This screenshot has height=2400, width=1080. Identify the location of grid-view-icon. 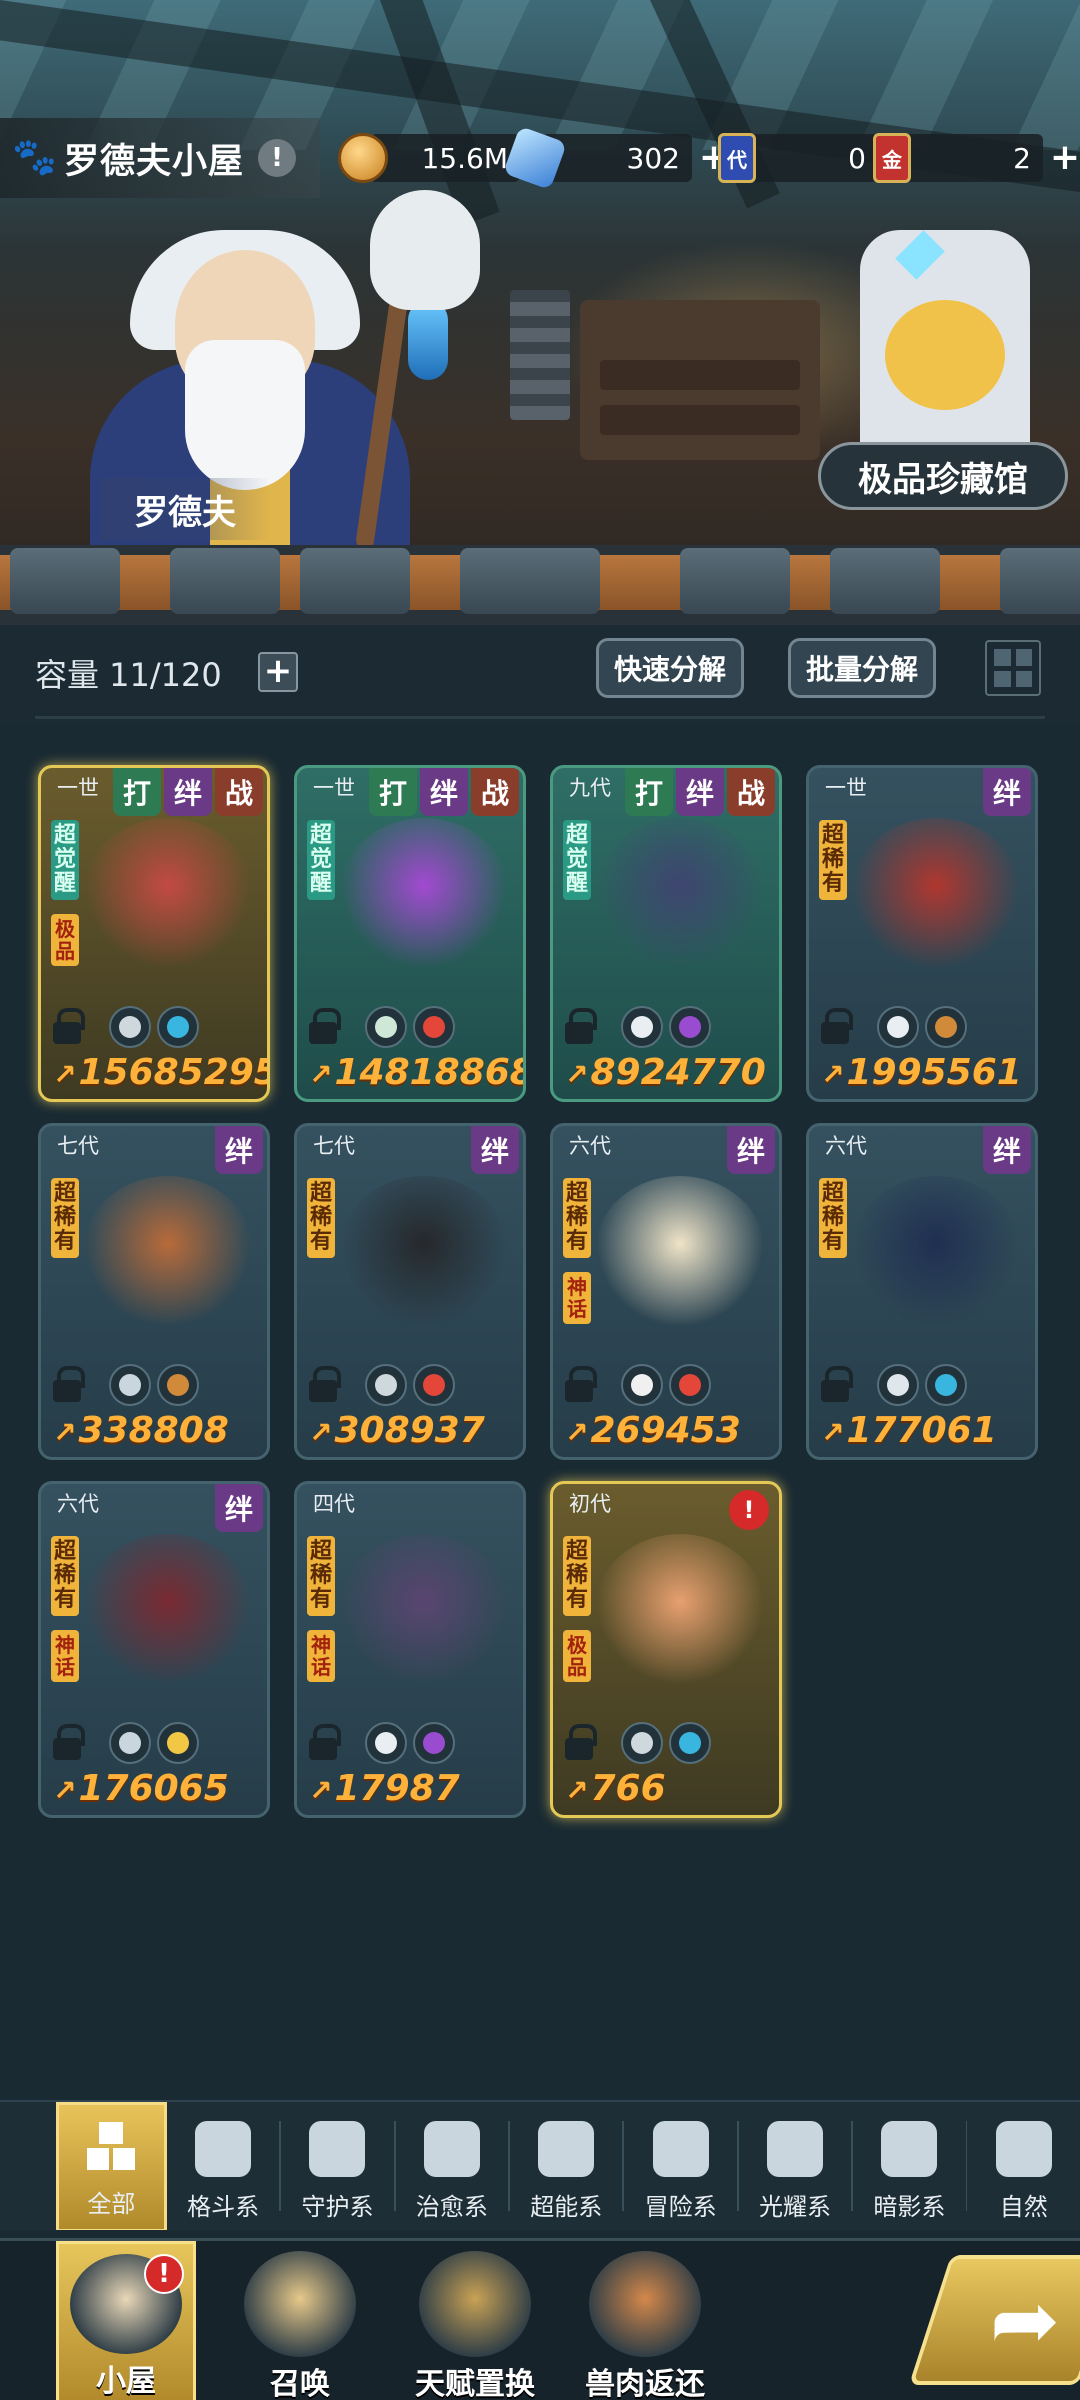
(1013, 668).